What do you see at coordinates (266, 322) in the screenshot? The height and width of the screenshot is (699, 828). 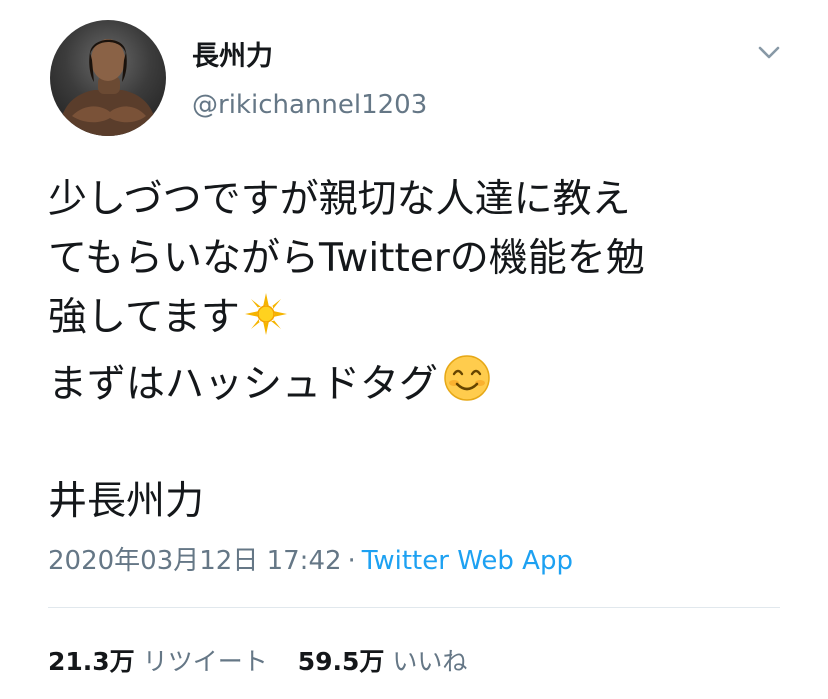 I see `sparkle-sun-emoji` at bounding box center [266, 322].